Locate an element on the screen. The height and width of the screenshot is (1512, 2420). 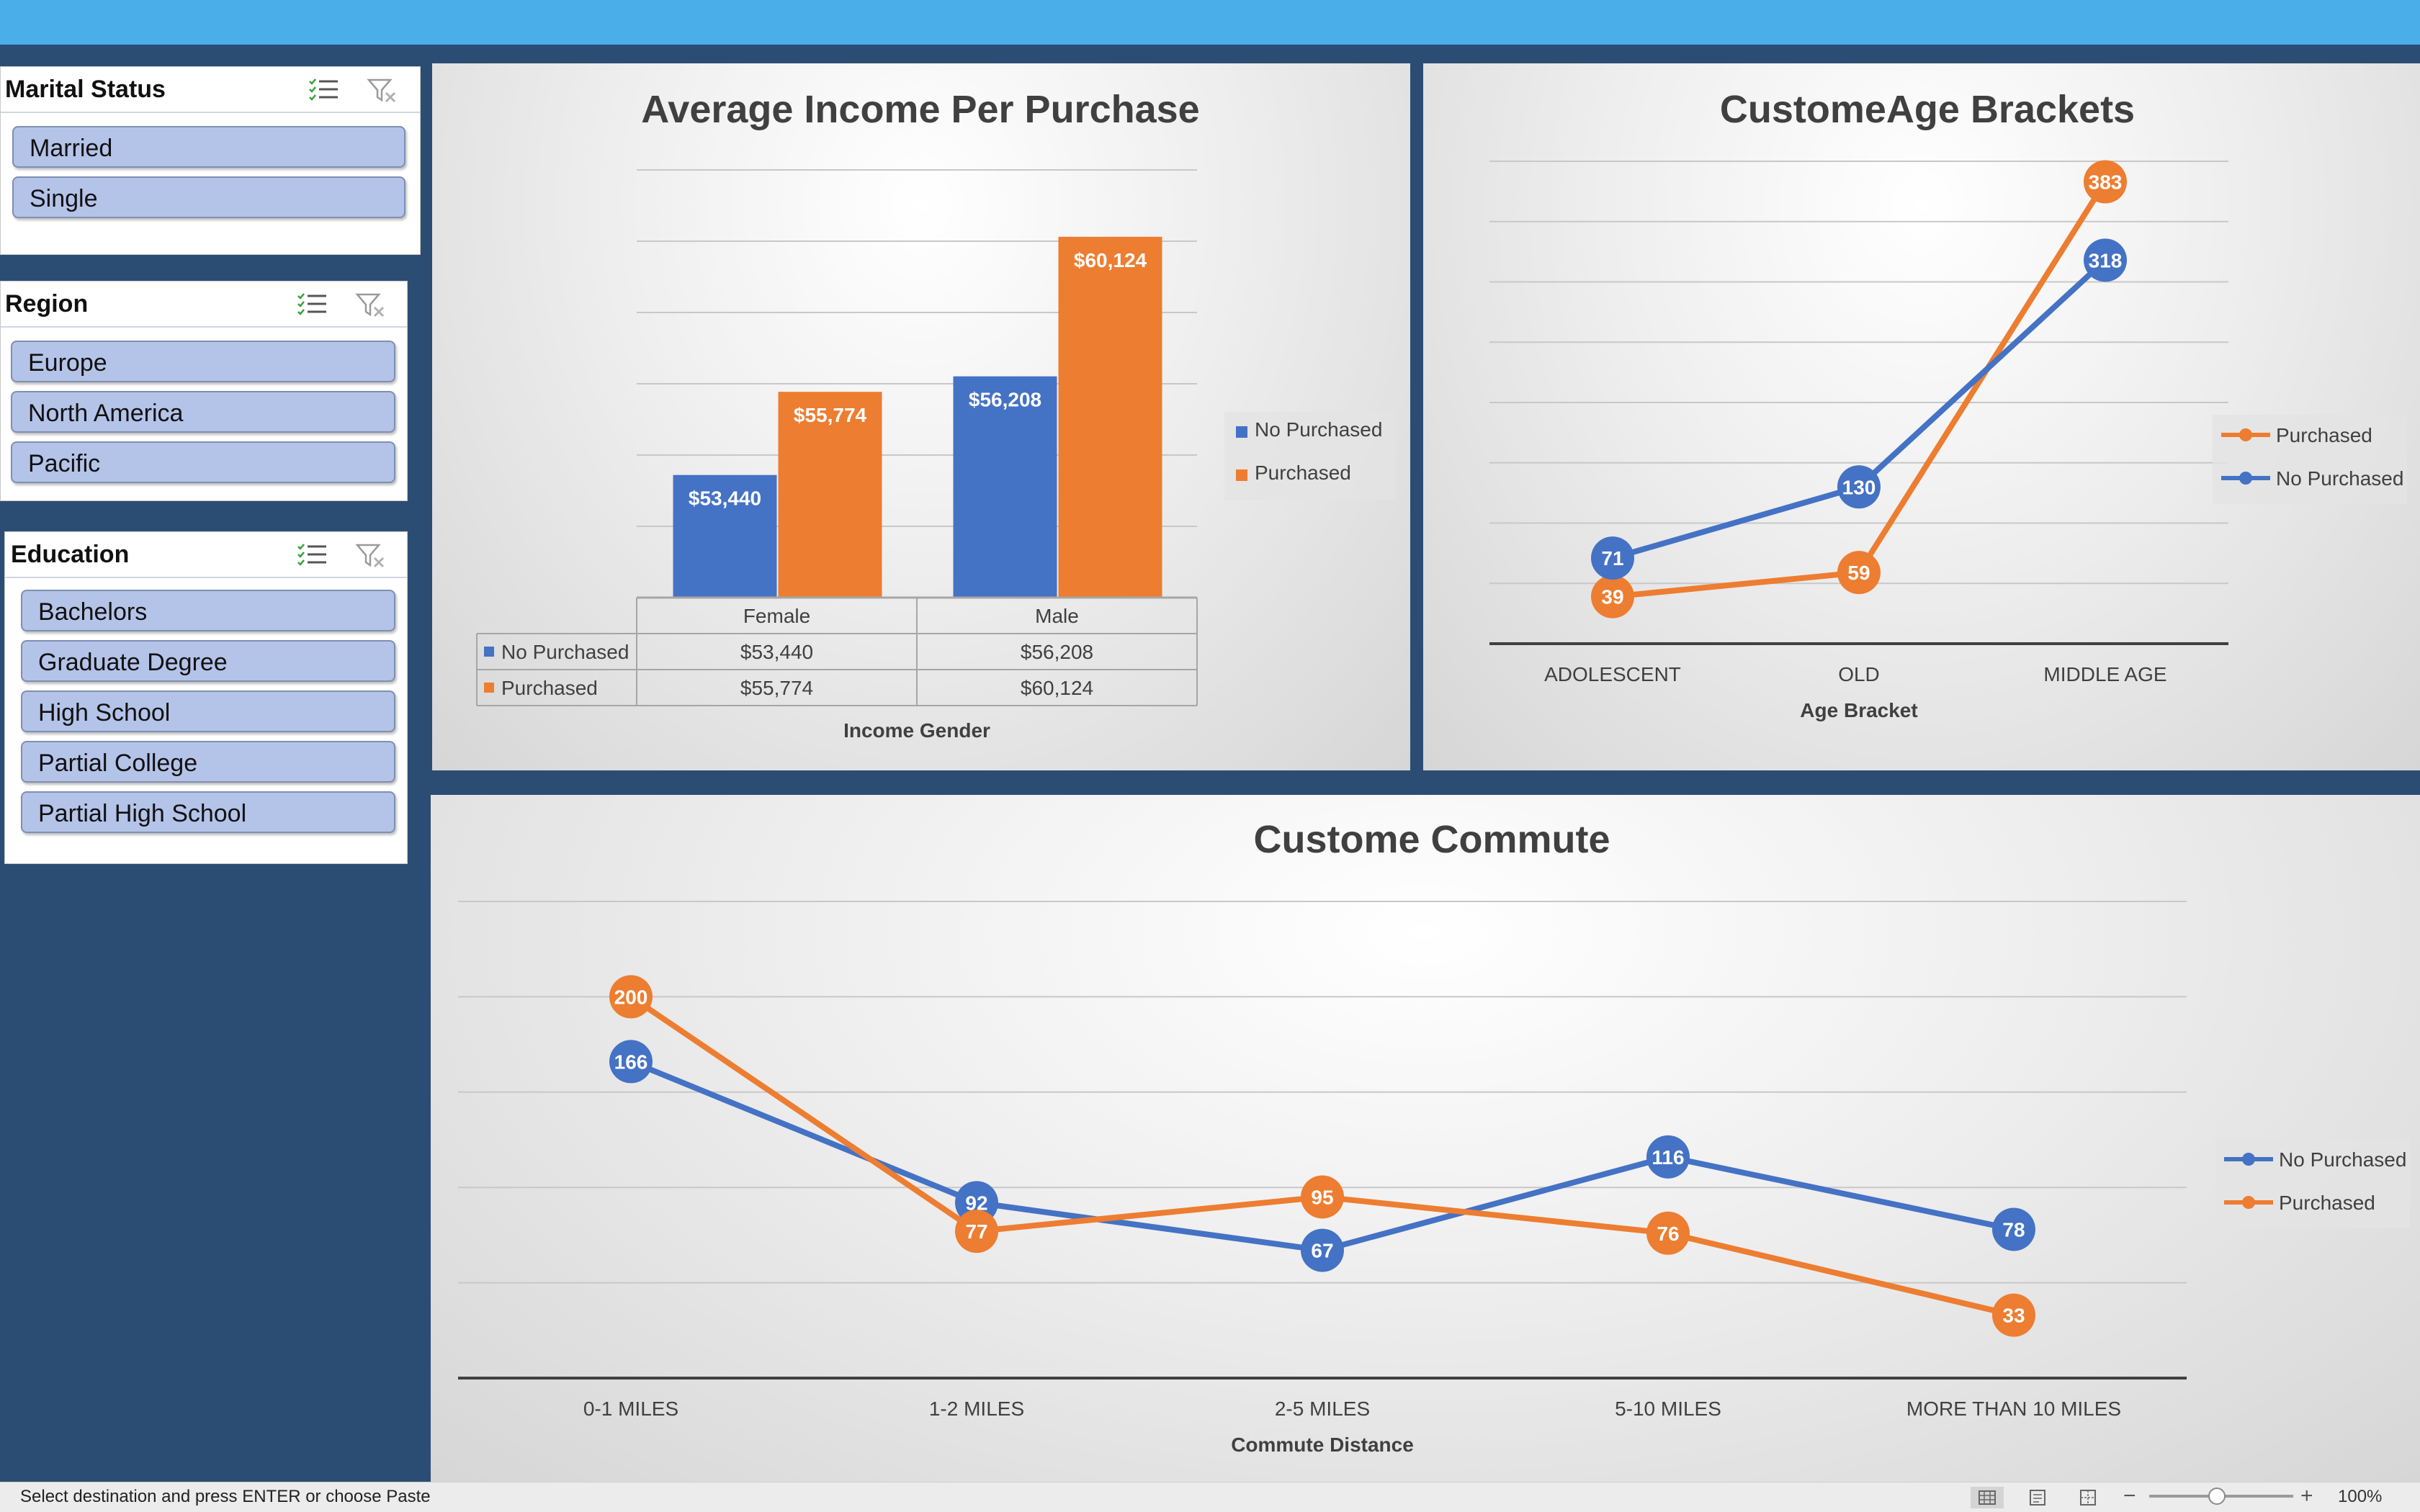
category-label: 0-1 MILES is located at coordinates (630, 1409).